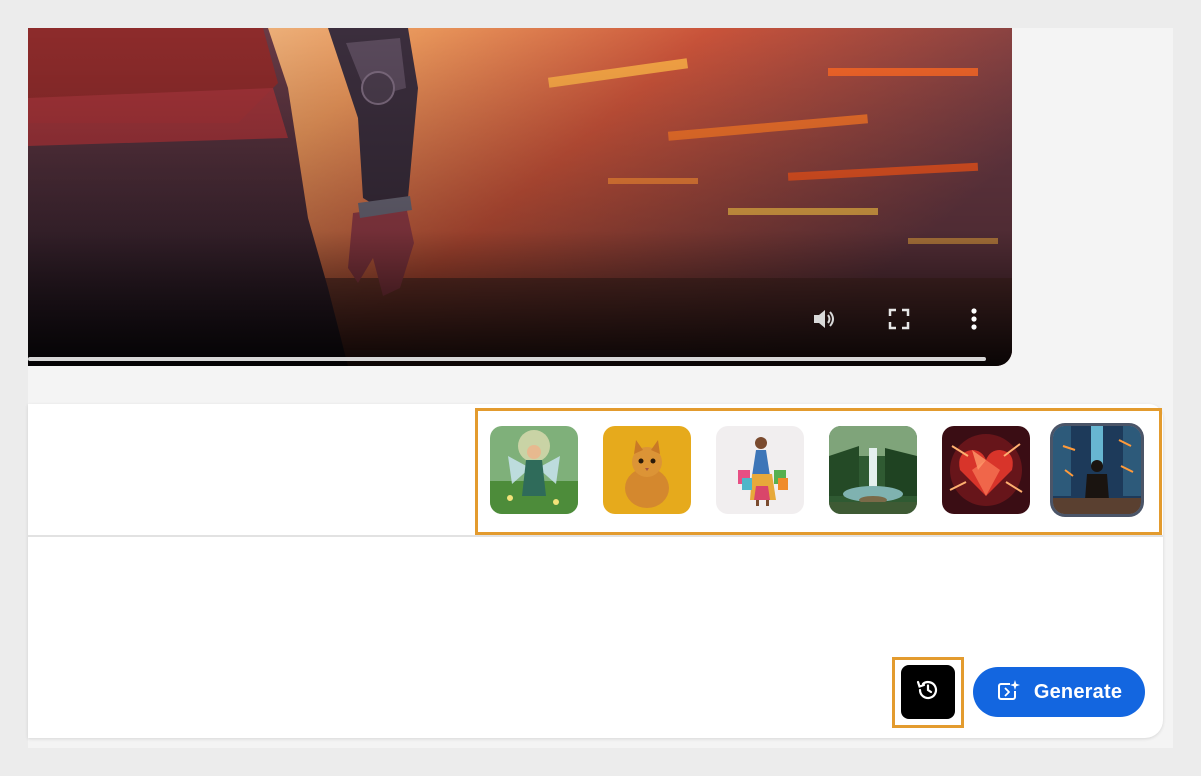 The image size is (1201, 776). What do you see at coordinates (974, 319) in the screenshot?
I see `more-vertical-icon` at bounding box center [974, 319].